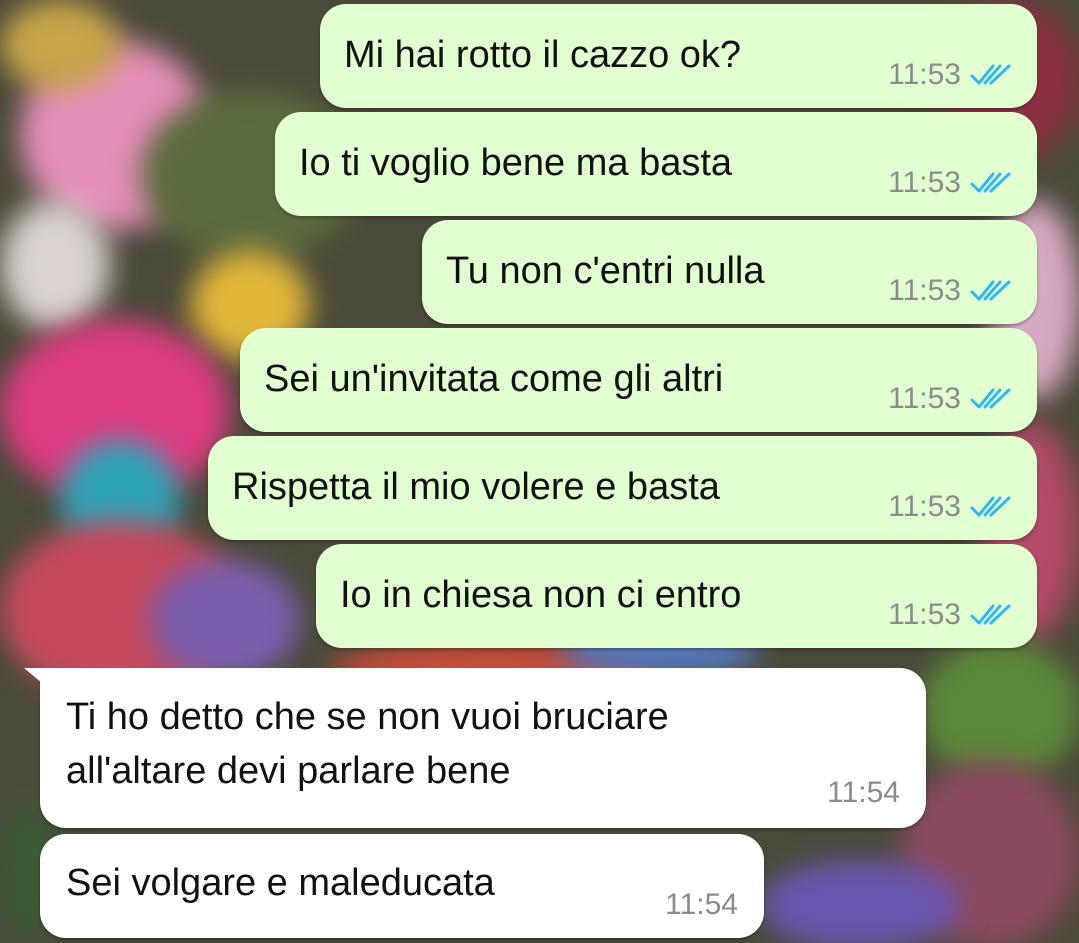 Image resolution: width=1079 pixels, height=943 pixels. What do you see at coordinates (605, 271) in the screenshot?
I see `message-text: Tu non c'entri nulla` at bounding box center [605, 271].